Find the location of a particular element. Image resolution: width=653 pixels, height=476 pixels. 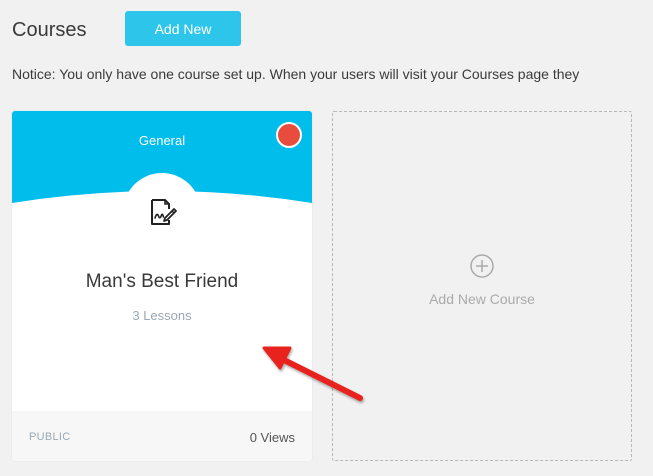

visibility-label: PUBLIC is located at coordinates (50, 437).